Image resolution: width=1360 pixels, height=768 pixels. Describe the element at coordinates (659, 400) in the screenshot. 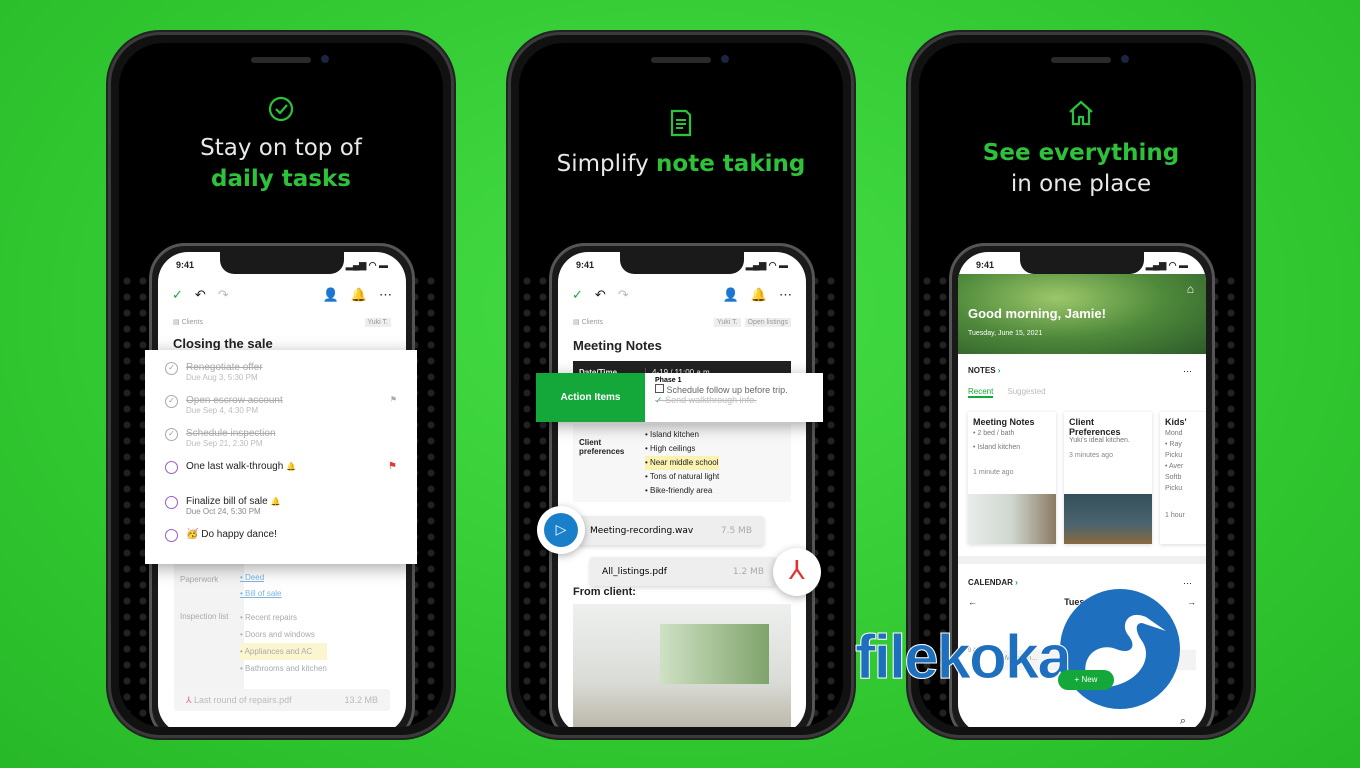

I see `checkmark-icon: ✓` at that location.